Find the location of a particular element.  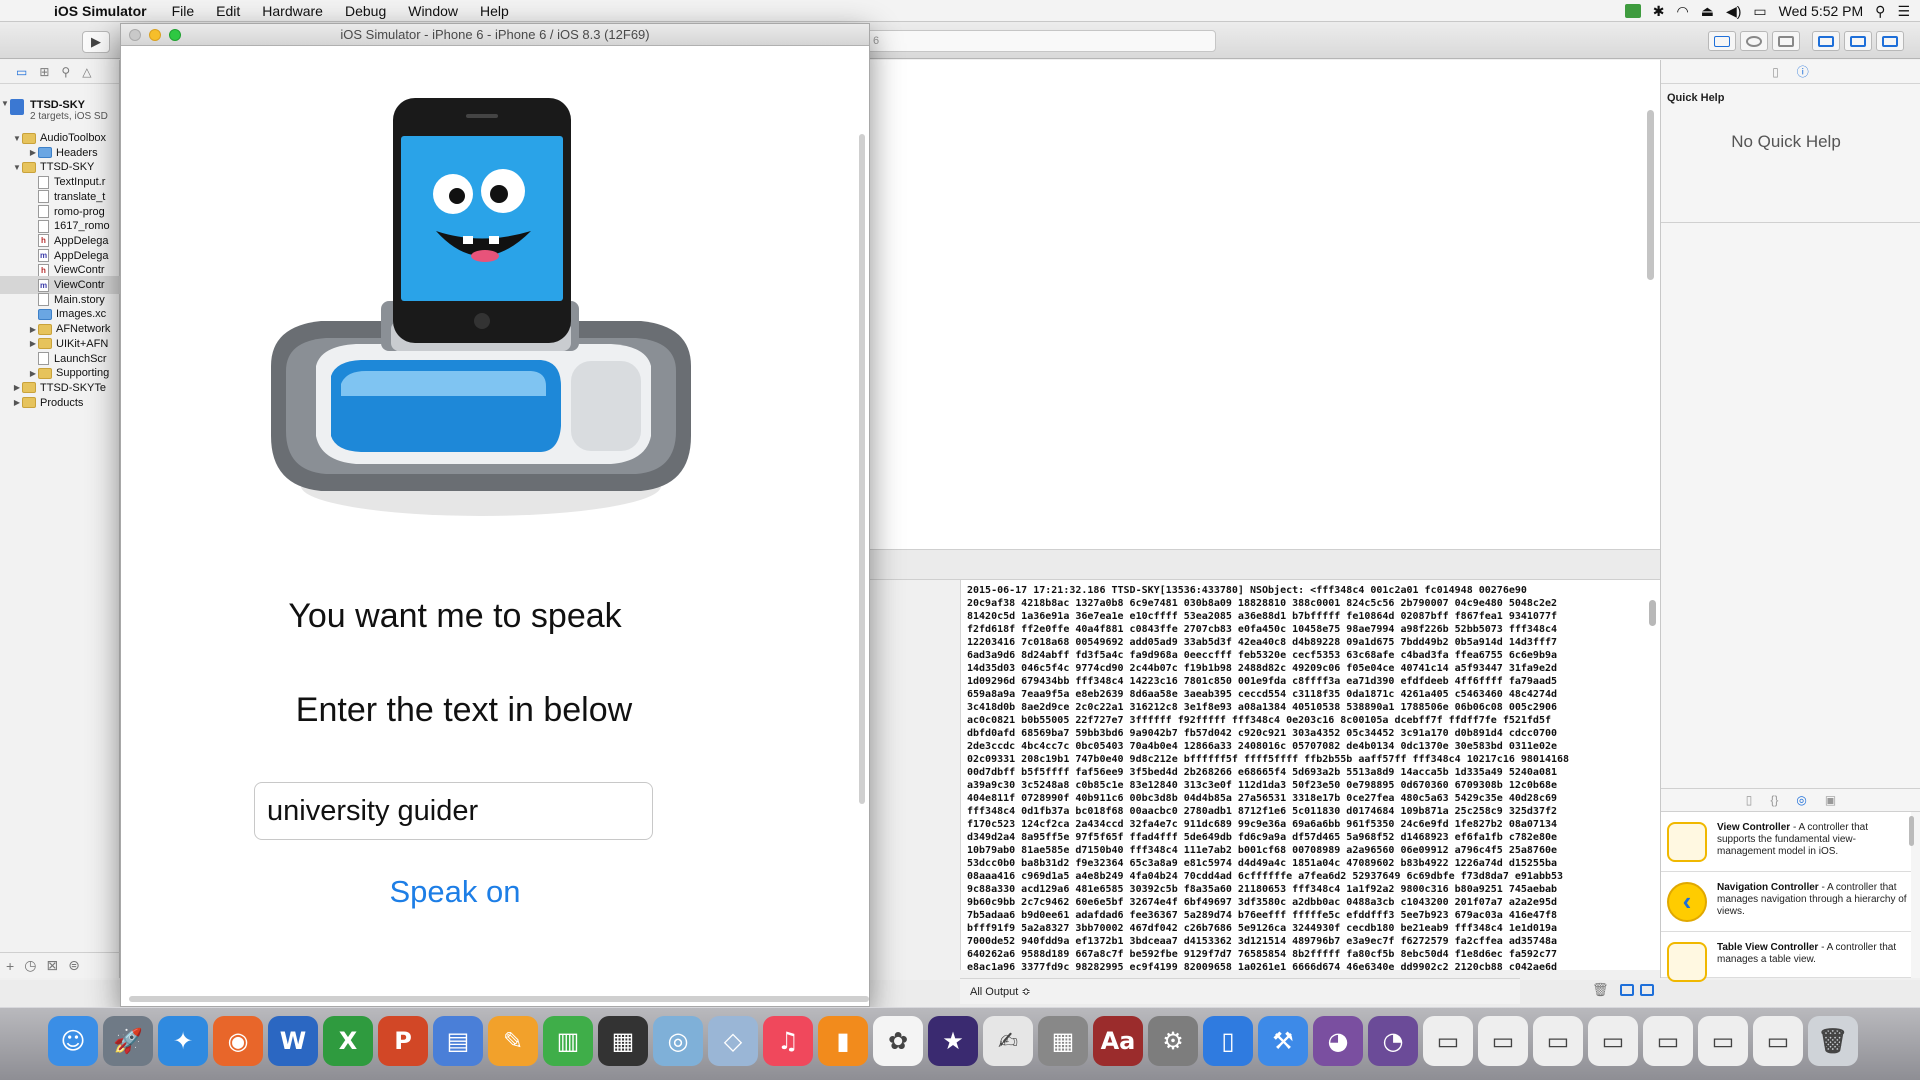

dock-item: ⚙ is located at coordinates (1173, 1044).